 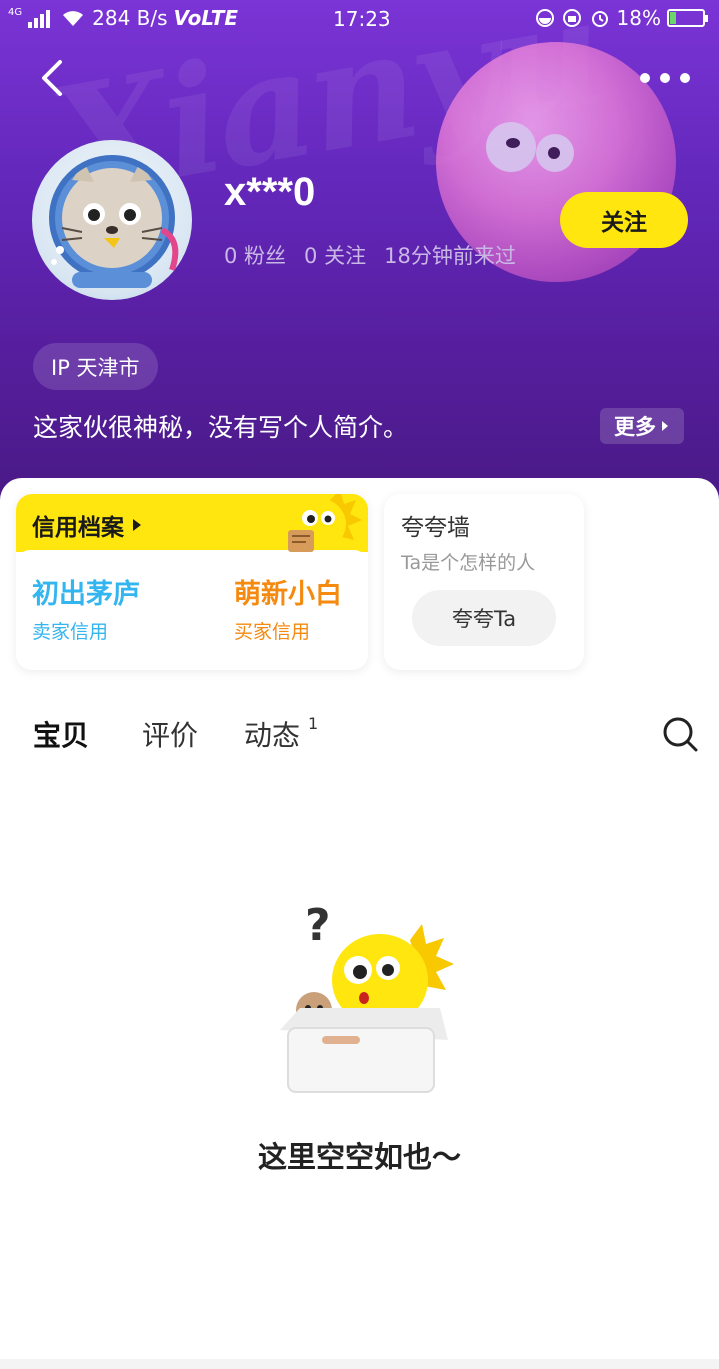 I want to click on buyer-credit-label: 买家信用, so click(x=272, y=632).